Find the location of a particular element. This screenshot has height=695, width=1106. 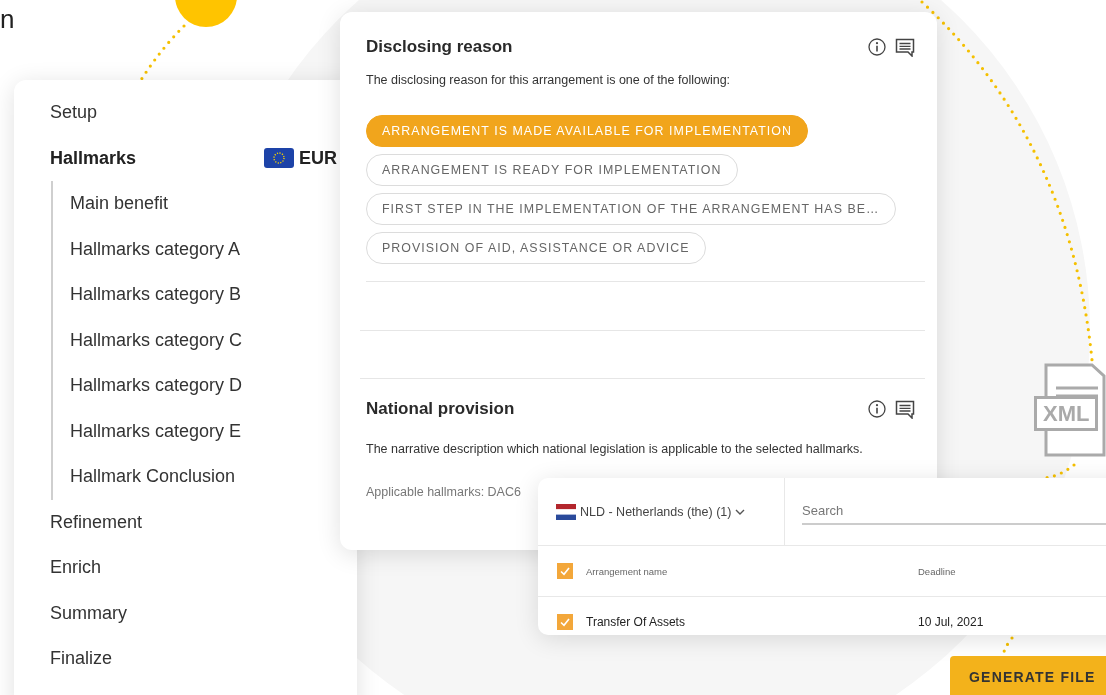

table-cell: 10 Jul, 2021 is located at coordinates (951, 622).